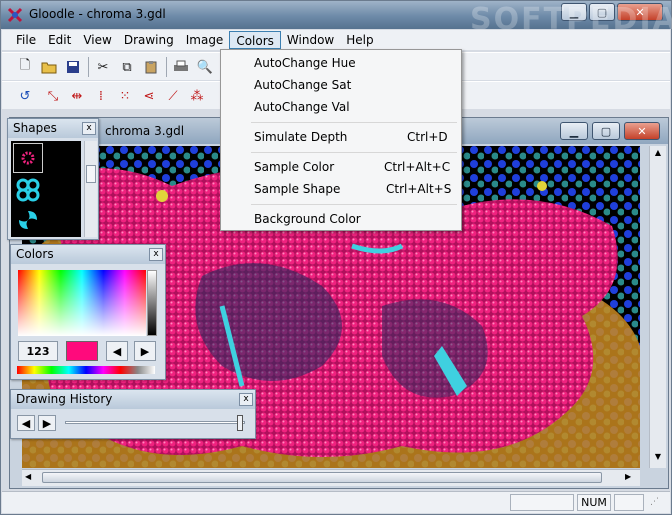 The width and height of the screenshot is (672, 515). Describe the element at coordinates (127, 67) in the screenshot. I see `copy-icon: ⧉` at that location.